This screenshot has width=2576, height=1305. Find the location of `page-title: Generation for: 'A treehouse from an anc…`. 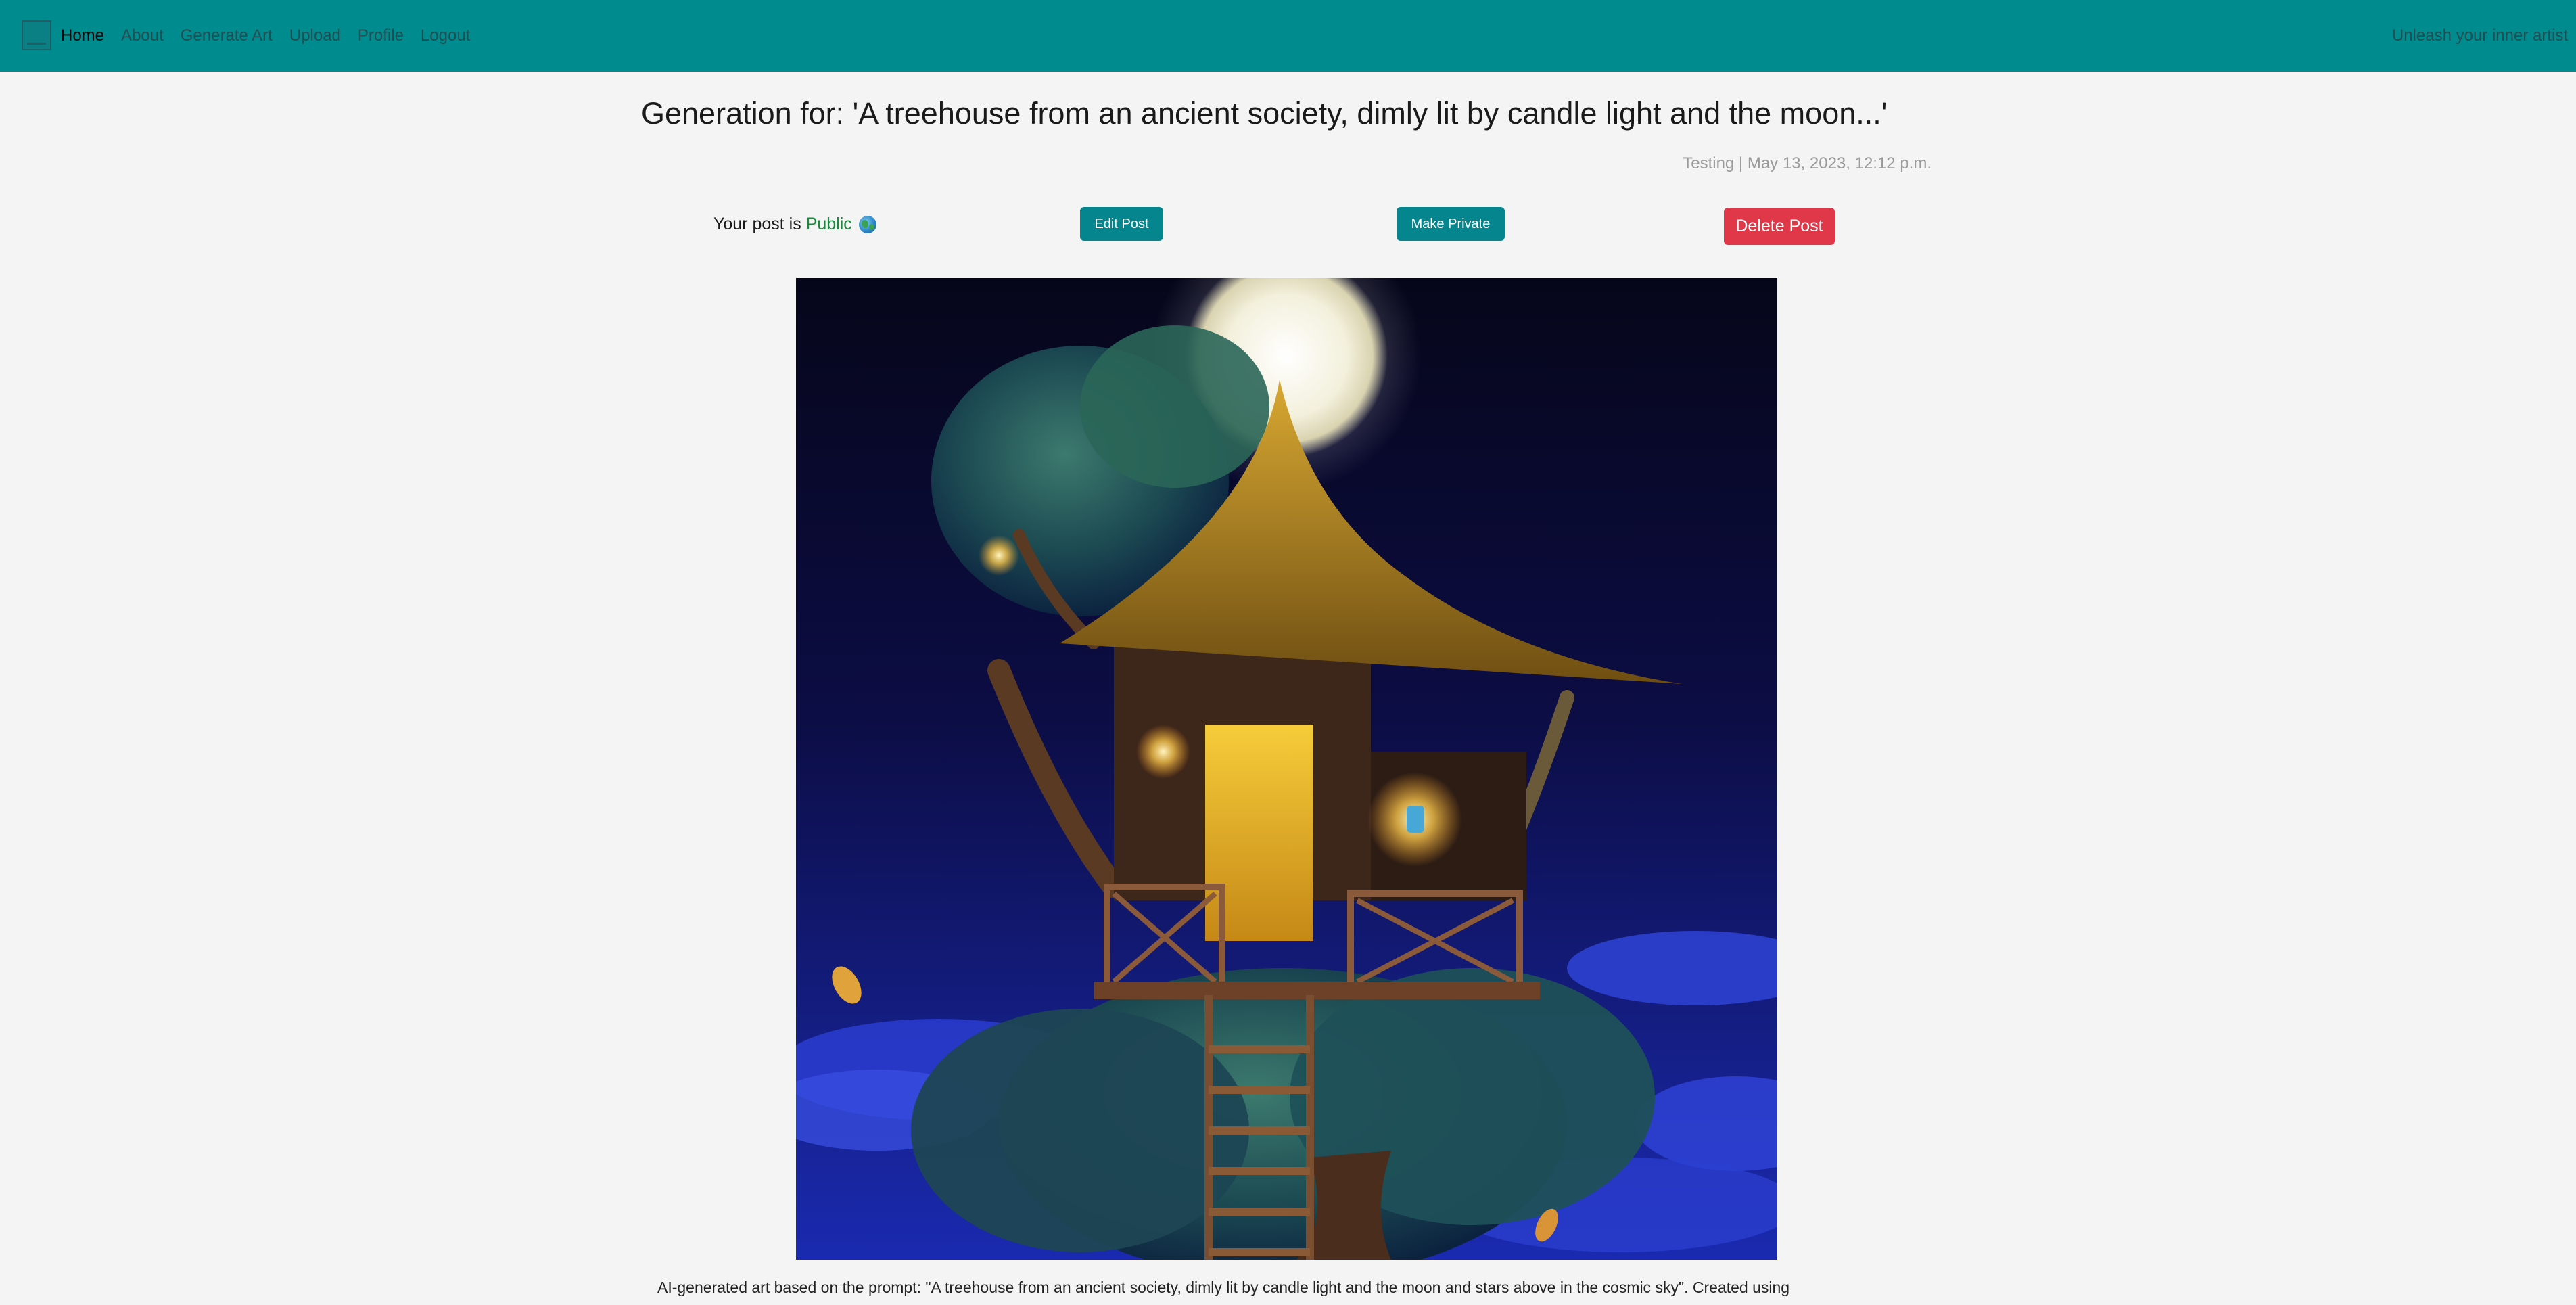

page-title: Generation for: 'A treehouse from an anc… is located at coordinates (1264, 113).